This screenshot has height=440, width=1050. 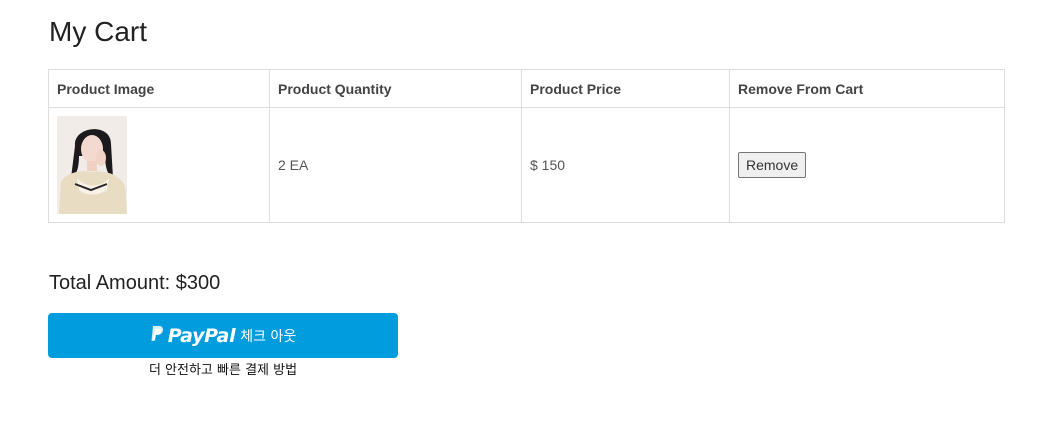 What do you see at coordinates (625, 165) in the screenshot?
I see `product-price-cell: $ 150` at bounding box center [625, 165].